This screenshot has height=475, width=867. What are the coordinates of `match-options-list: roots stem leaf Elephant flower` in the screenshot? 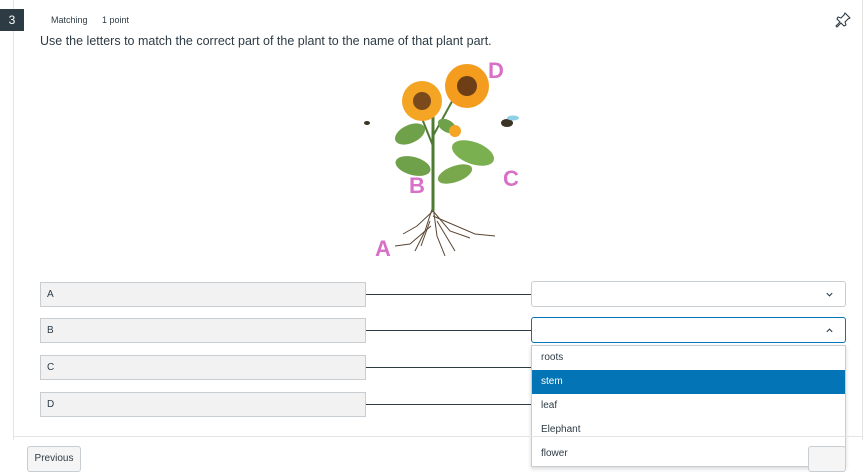 It's located at (688, 406).